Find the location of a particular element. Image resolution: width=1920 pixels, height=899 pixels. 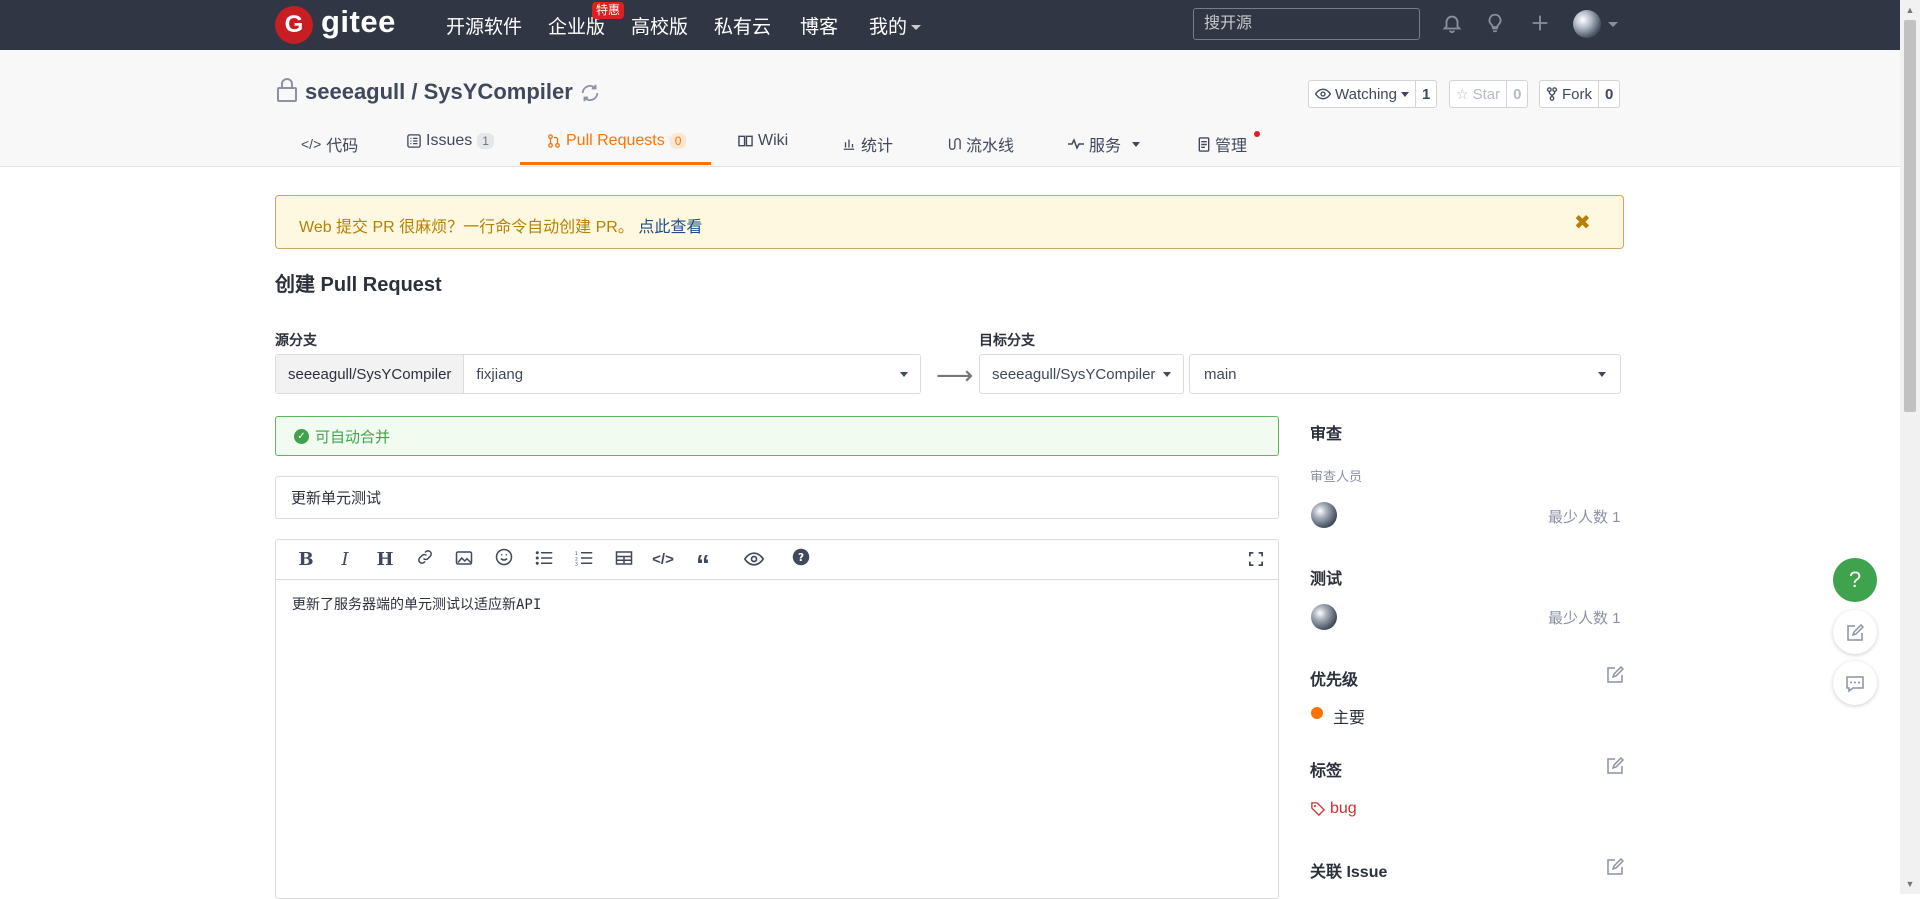

label-bug: bug is located at coordinates (1334, 809).